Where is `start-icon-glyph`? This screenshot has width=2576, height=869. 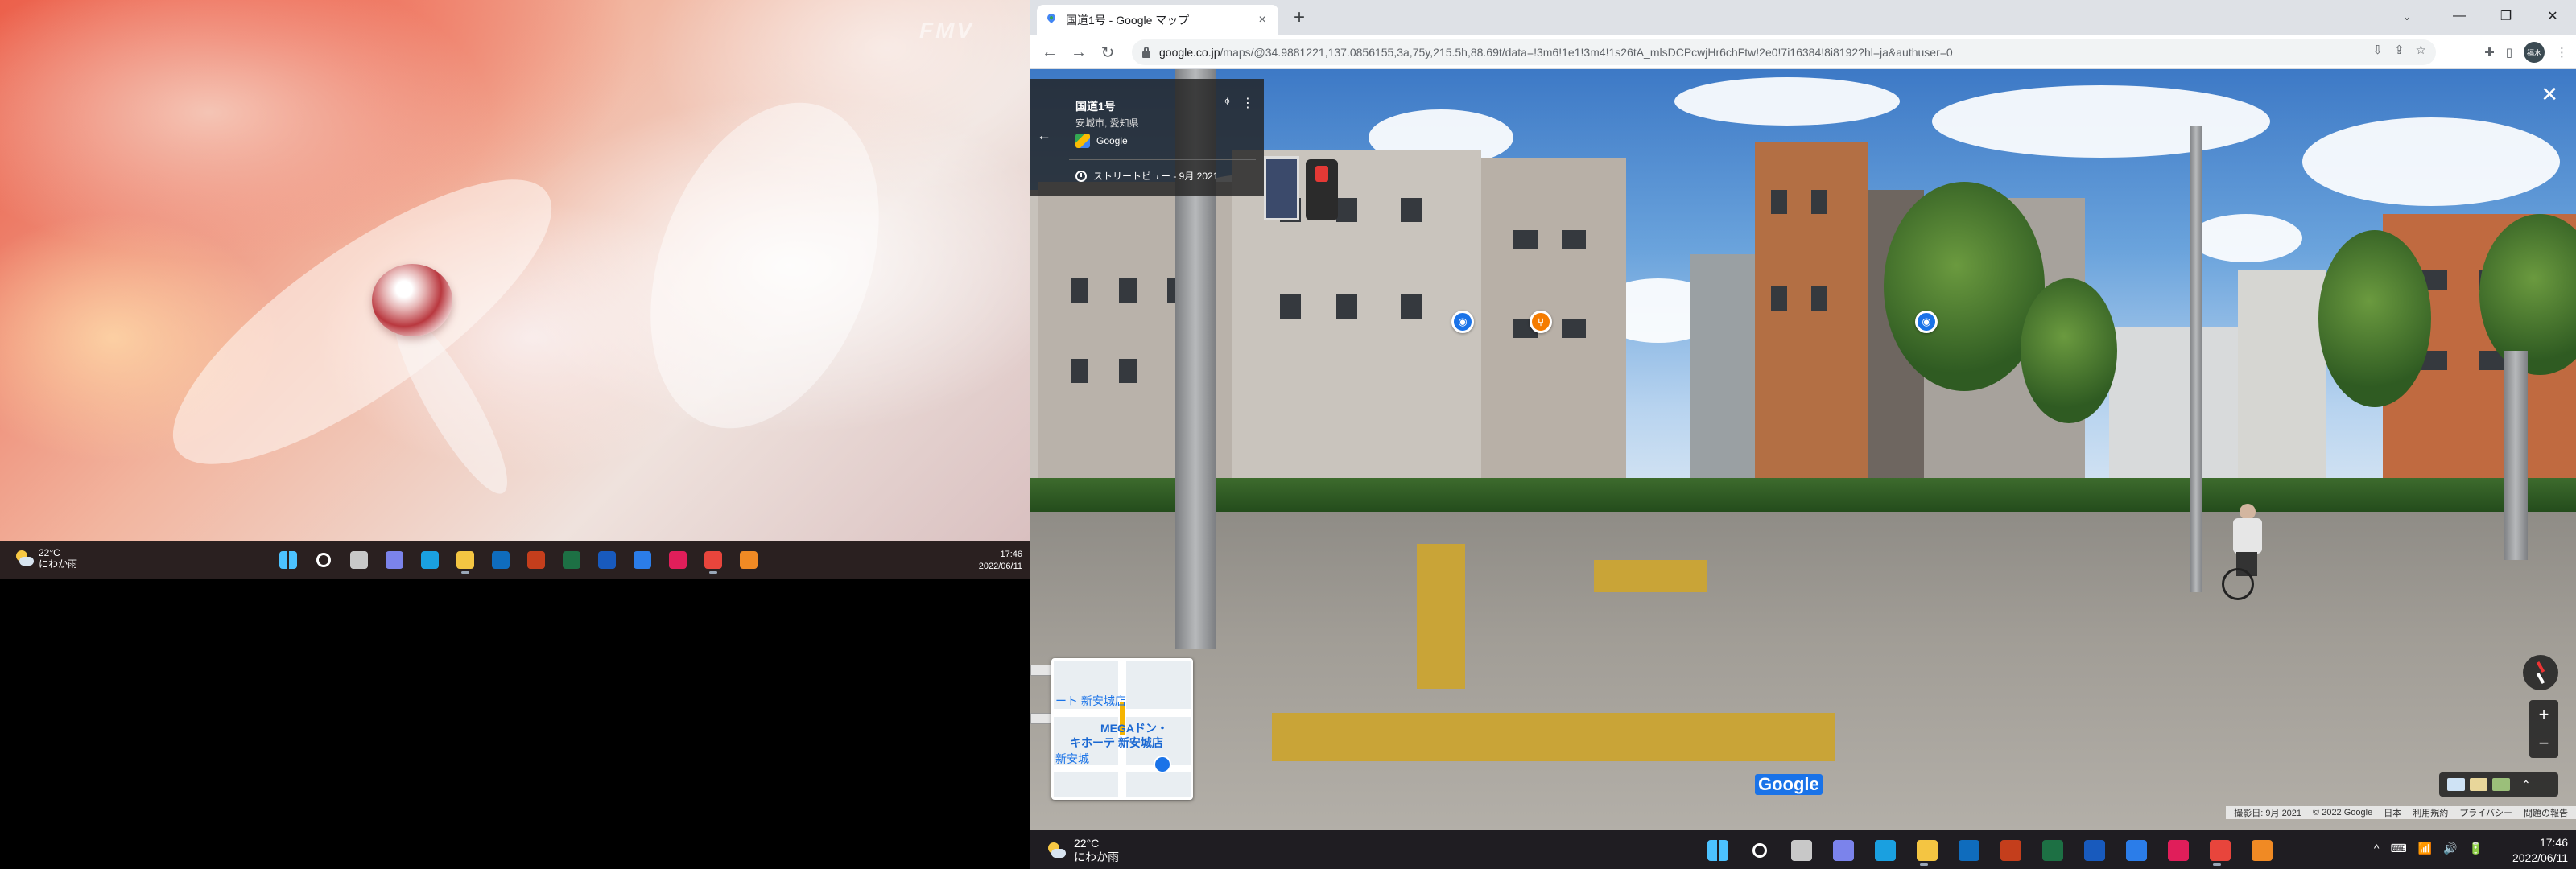 start-icon-glyph is located at coordinates (288, 560).